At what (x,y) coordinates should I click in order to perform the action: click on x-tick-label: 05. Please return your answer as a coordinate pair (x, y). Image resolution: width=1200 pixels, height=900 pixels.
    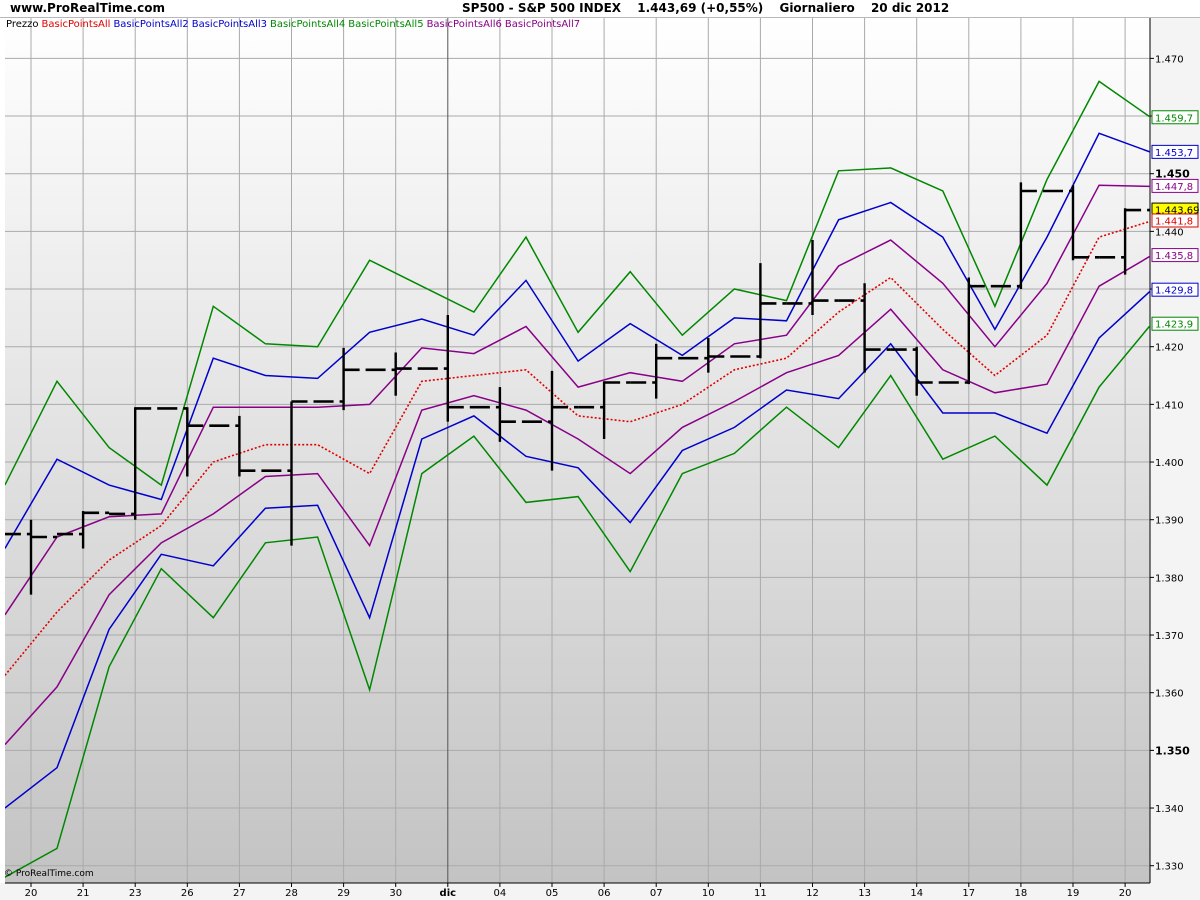
    Looking at the image, I should click on (552, 893).